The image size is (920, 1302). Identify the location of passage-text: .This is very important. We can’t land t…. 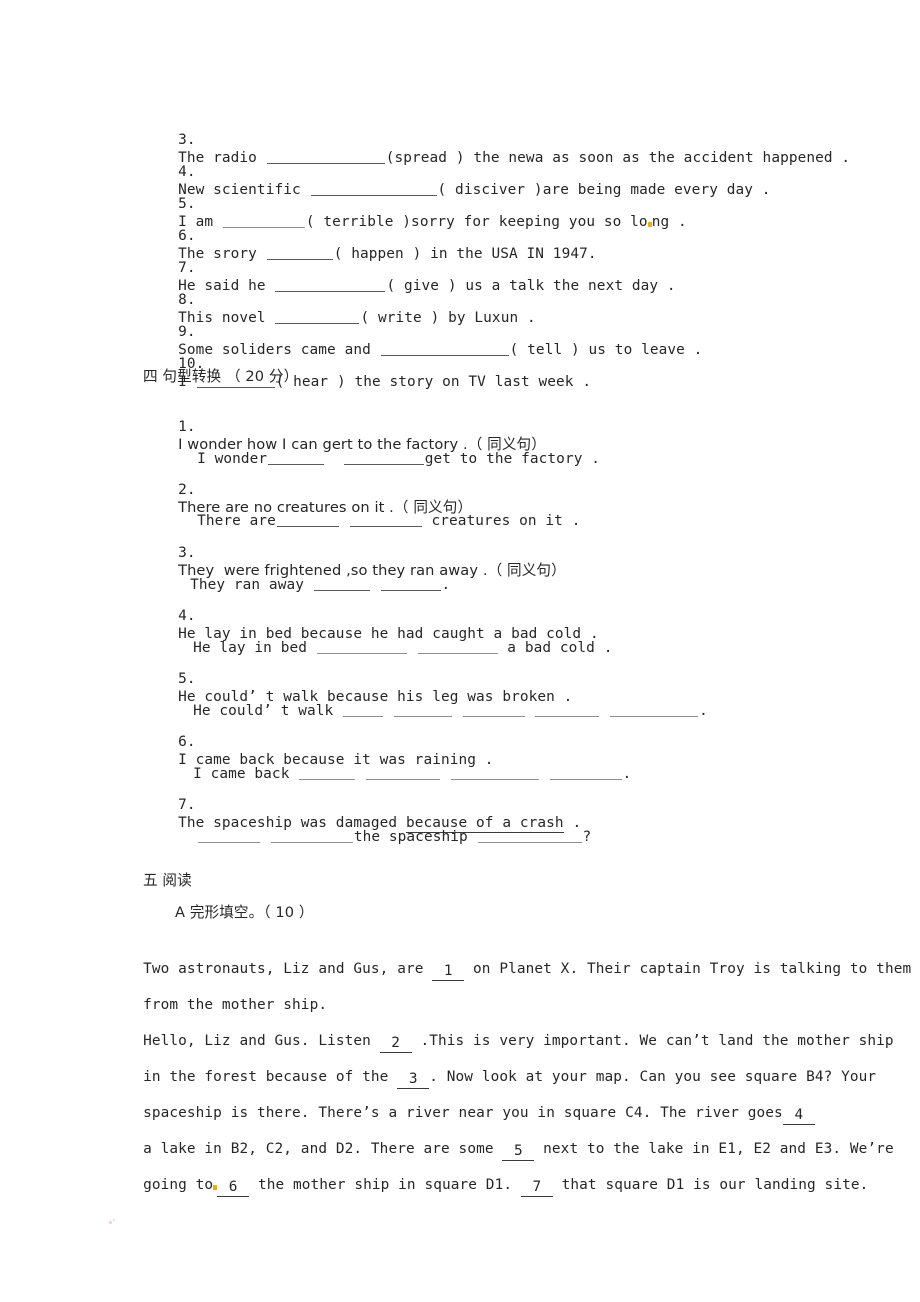
(652, 1041).